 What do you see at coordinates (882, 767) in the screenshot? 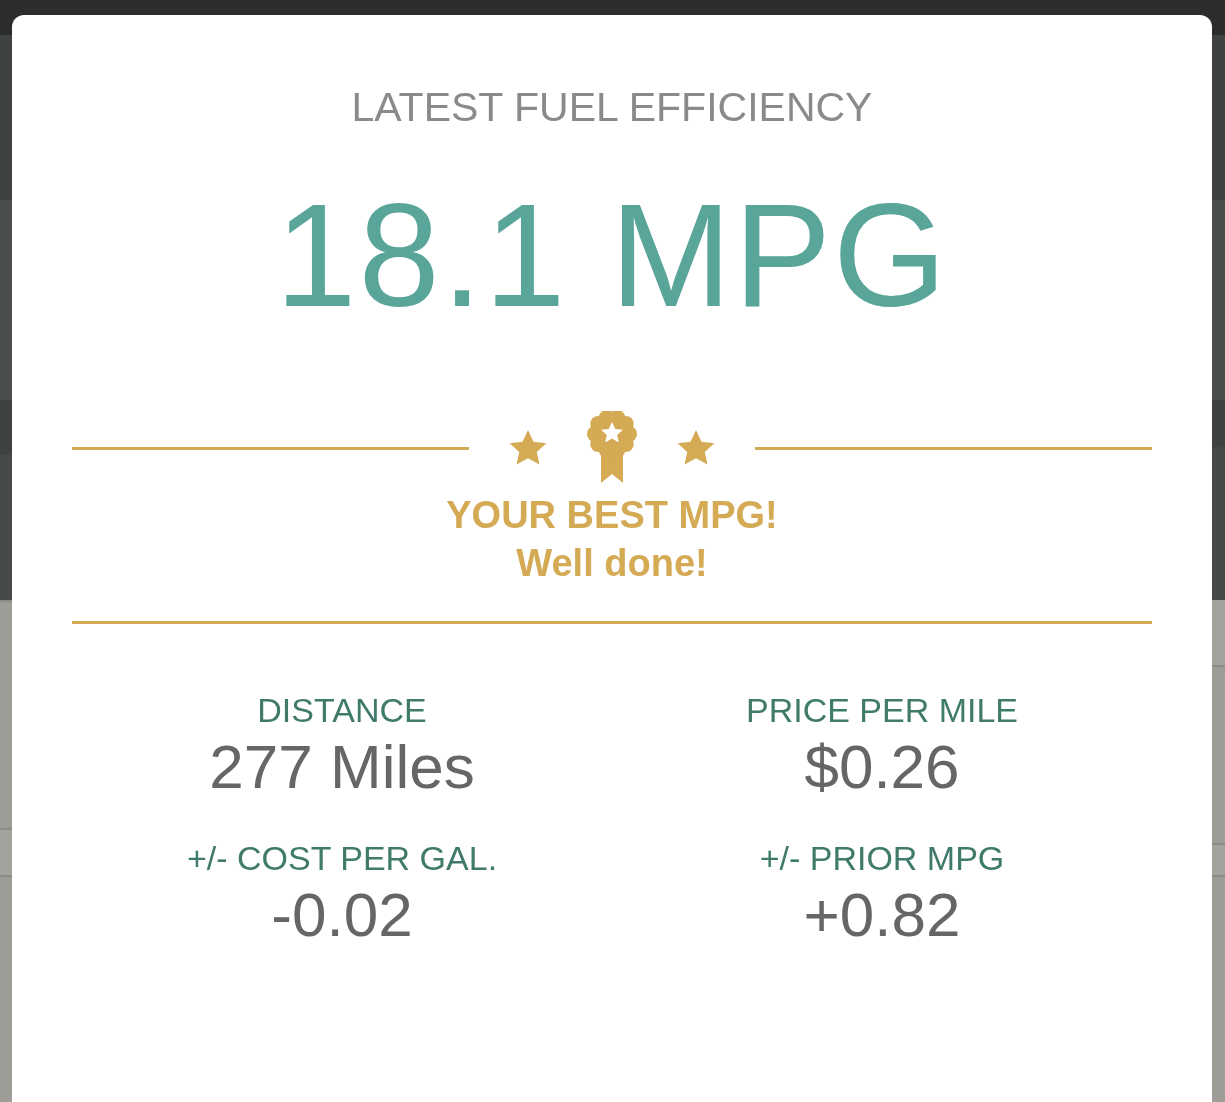
I see `stat-value: $0.26` at bounding box center [882, 767].